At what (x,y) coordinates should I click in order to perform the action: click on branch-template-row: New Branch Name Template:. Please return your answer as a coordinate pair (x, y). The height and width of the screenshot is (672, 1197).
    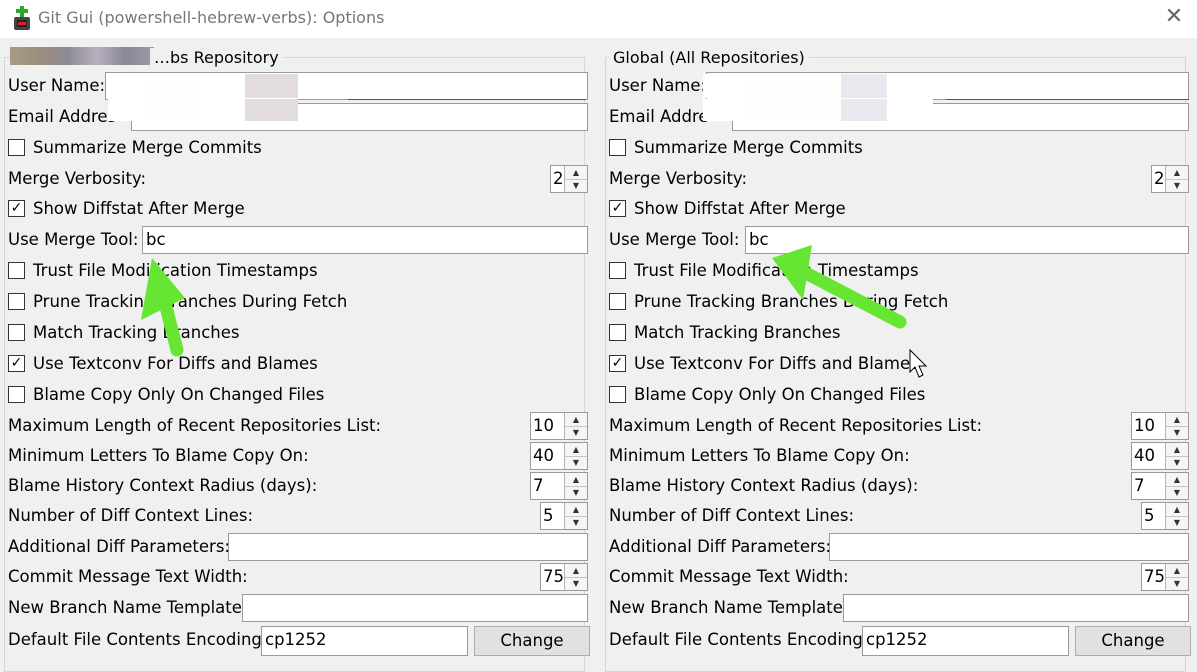
    Looking at the image, I should click on (899, 608).